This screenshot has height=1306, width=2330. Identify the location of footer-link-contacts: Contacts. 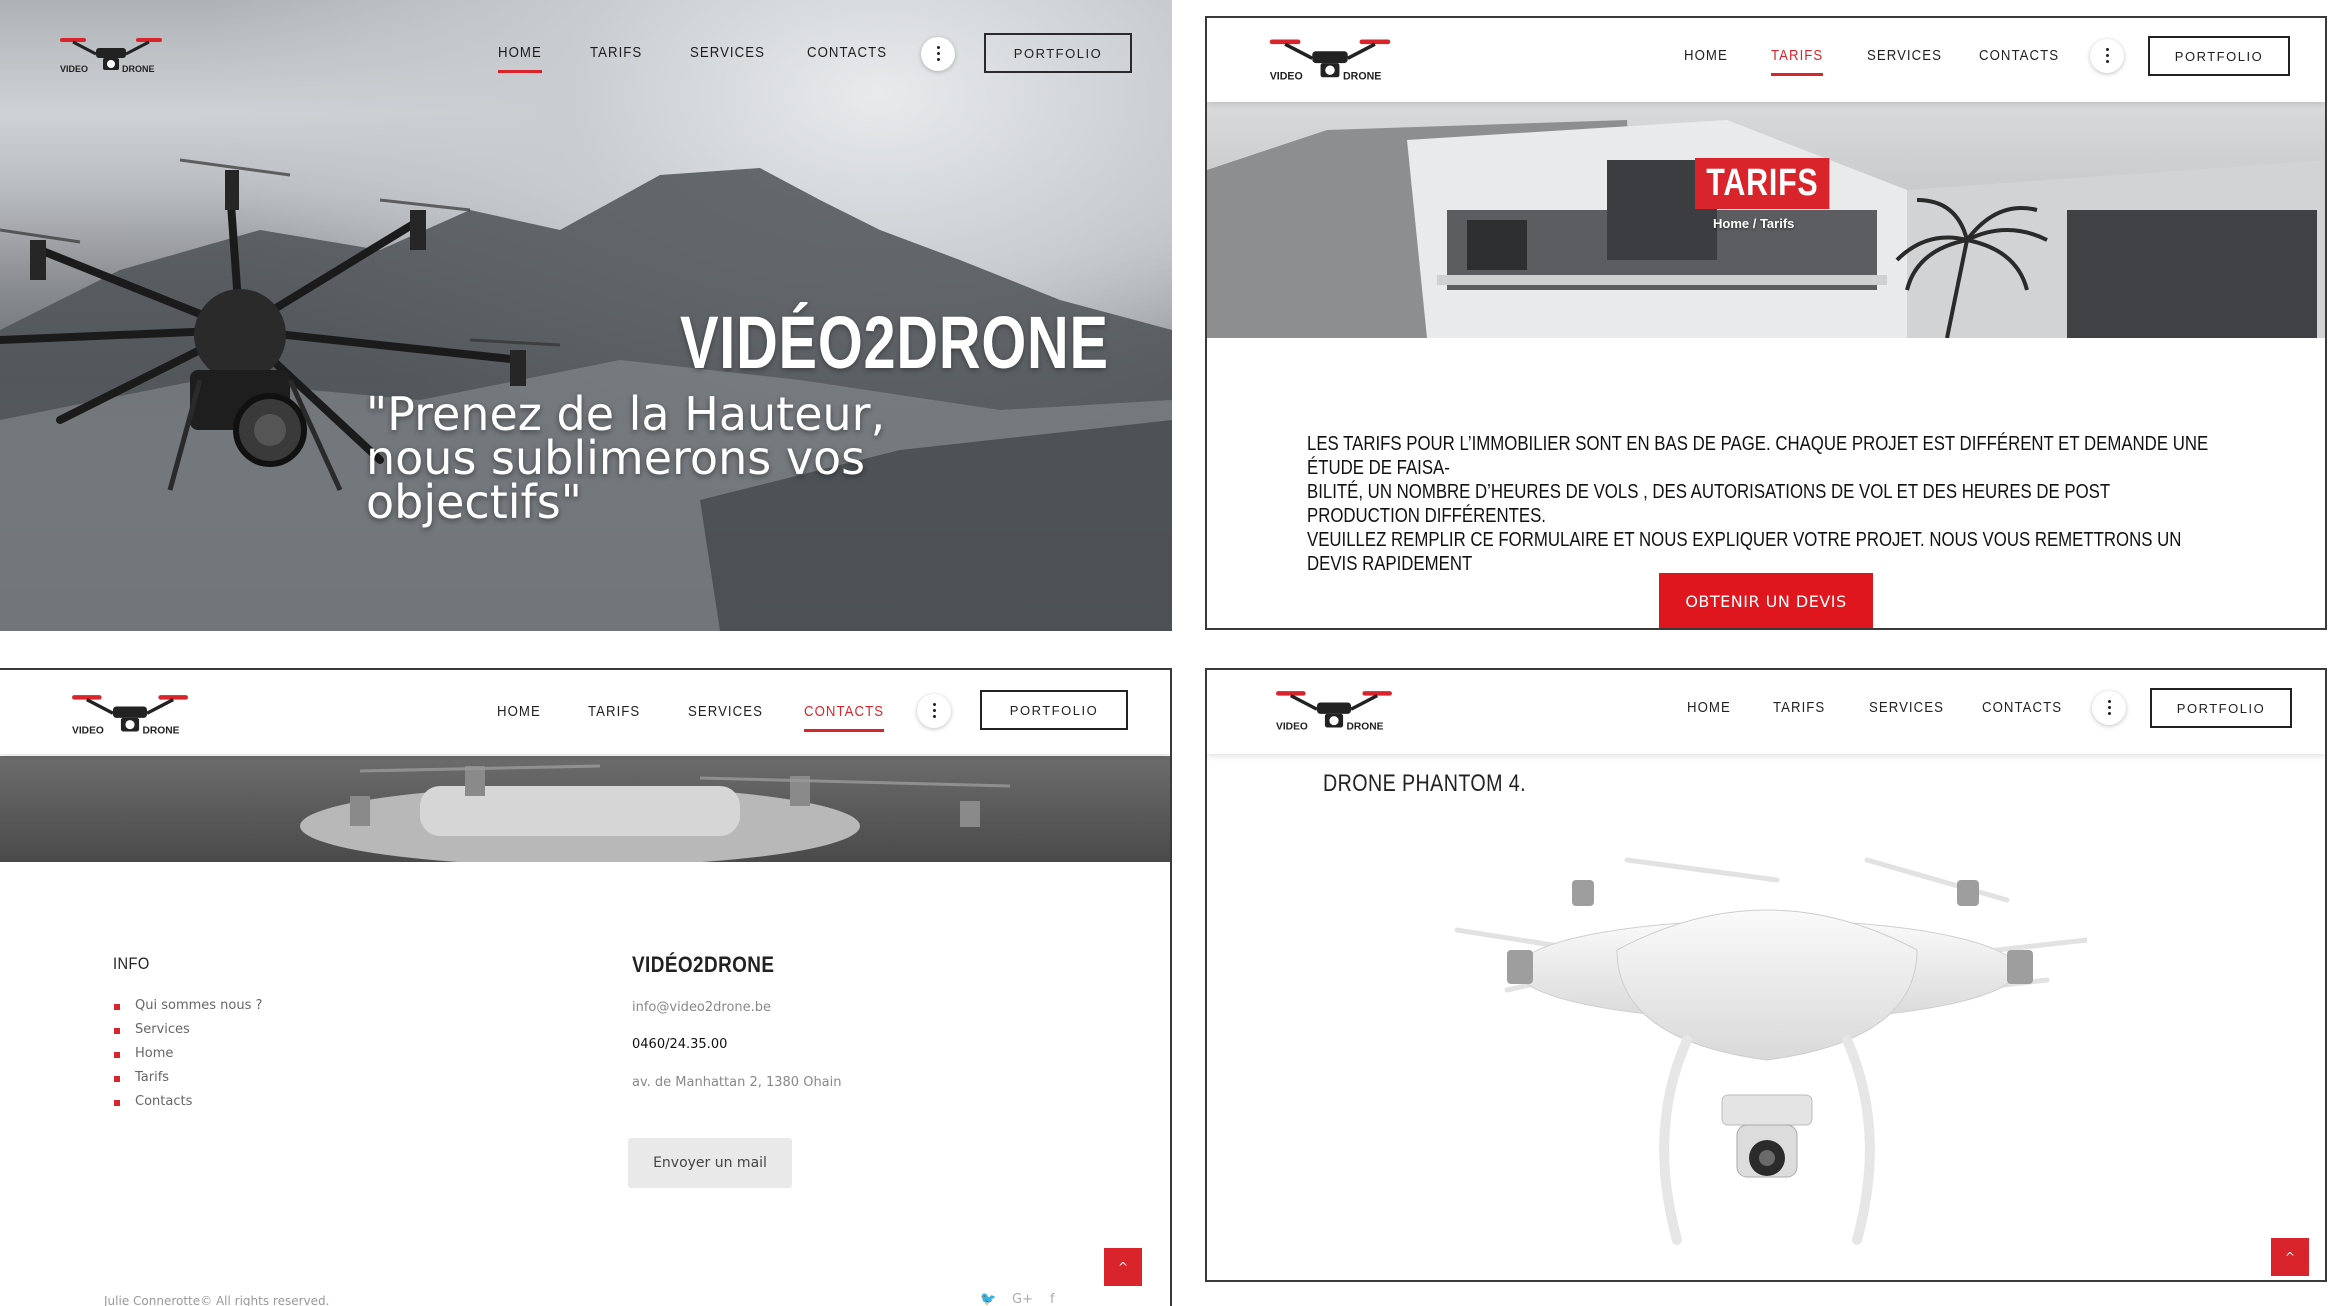
(188, 1102).